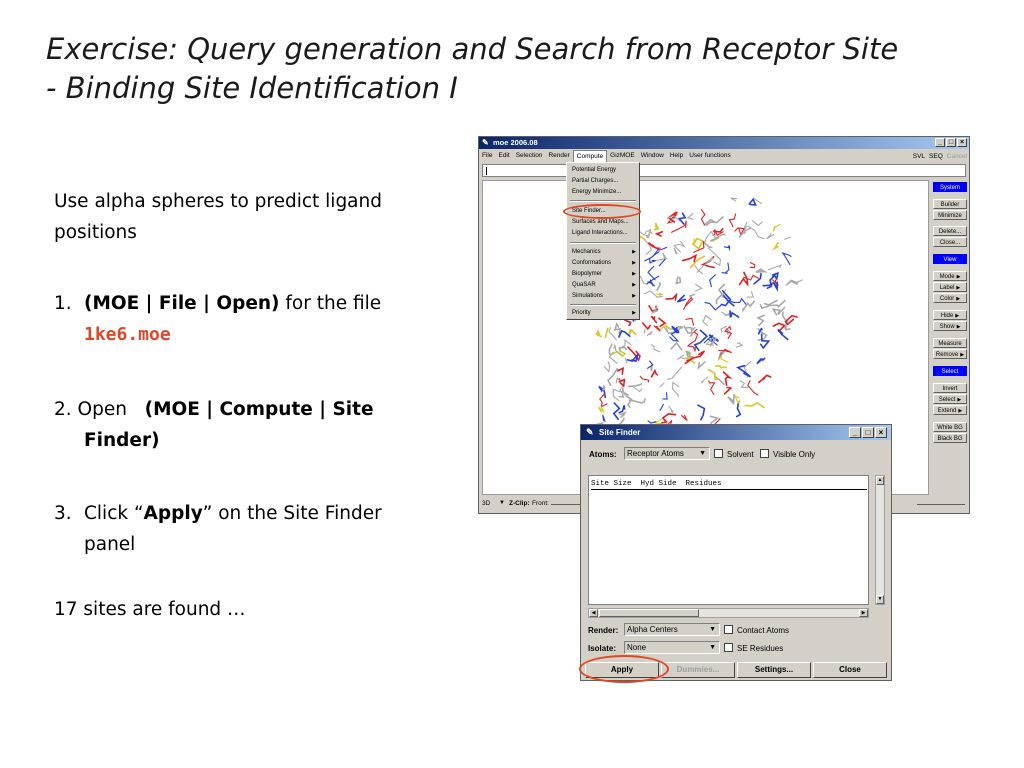 This screenshot has width=1024, height=768. What do you see at coordinates (487, 156) in the screenshot?
I see `menu-file: File` at bounding box center [487, 156].